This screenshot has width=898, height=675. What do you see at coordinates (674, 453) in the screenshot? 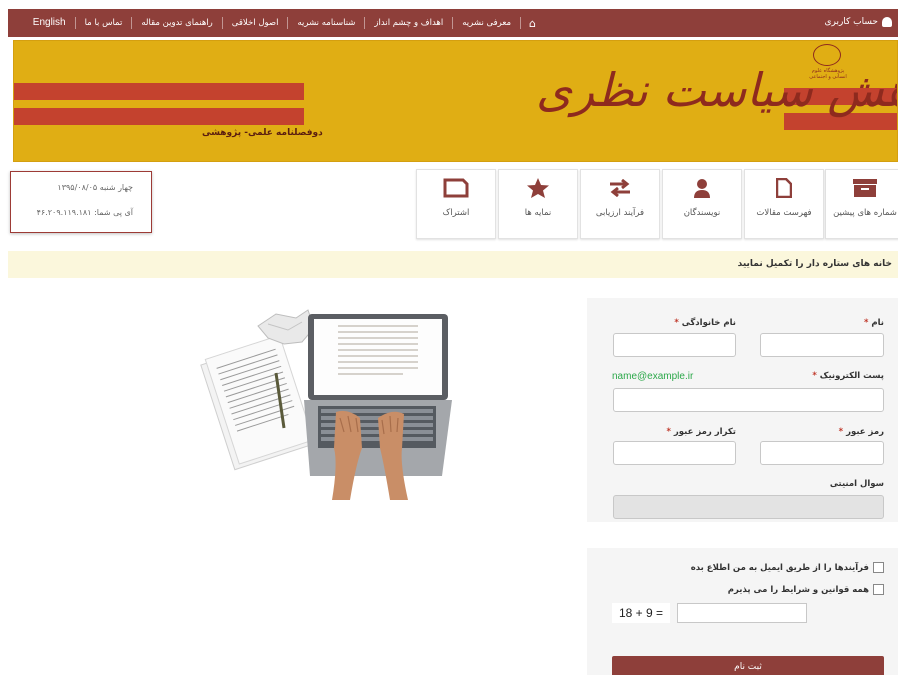
I see `password-repeat-input` at bounding box center [674, 453].